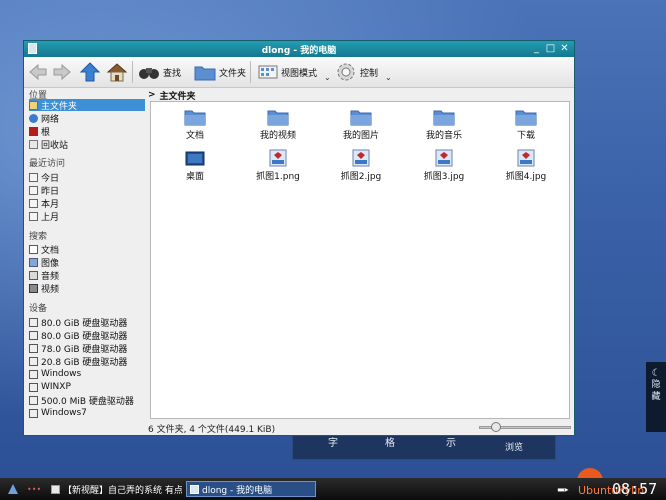 This screenshot has height=500, width=666. I want to click on zoom-slider-handle, so click(496, 427).